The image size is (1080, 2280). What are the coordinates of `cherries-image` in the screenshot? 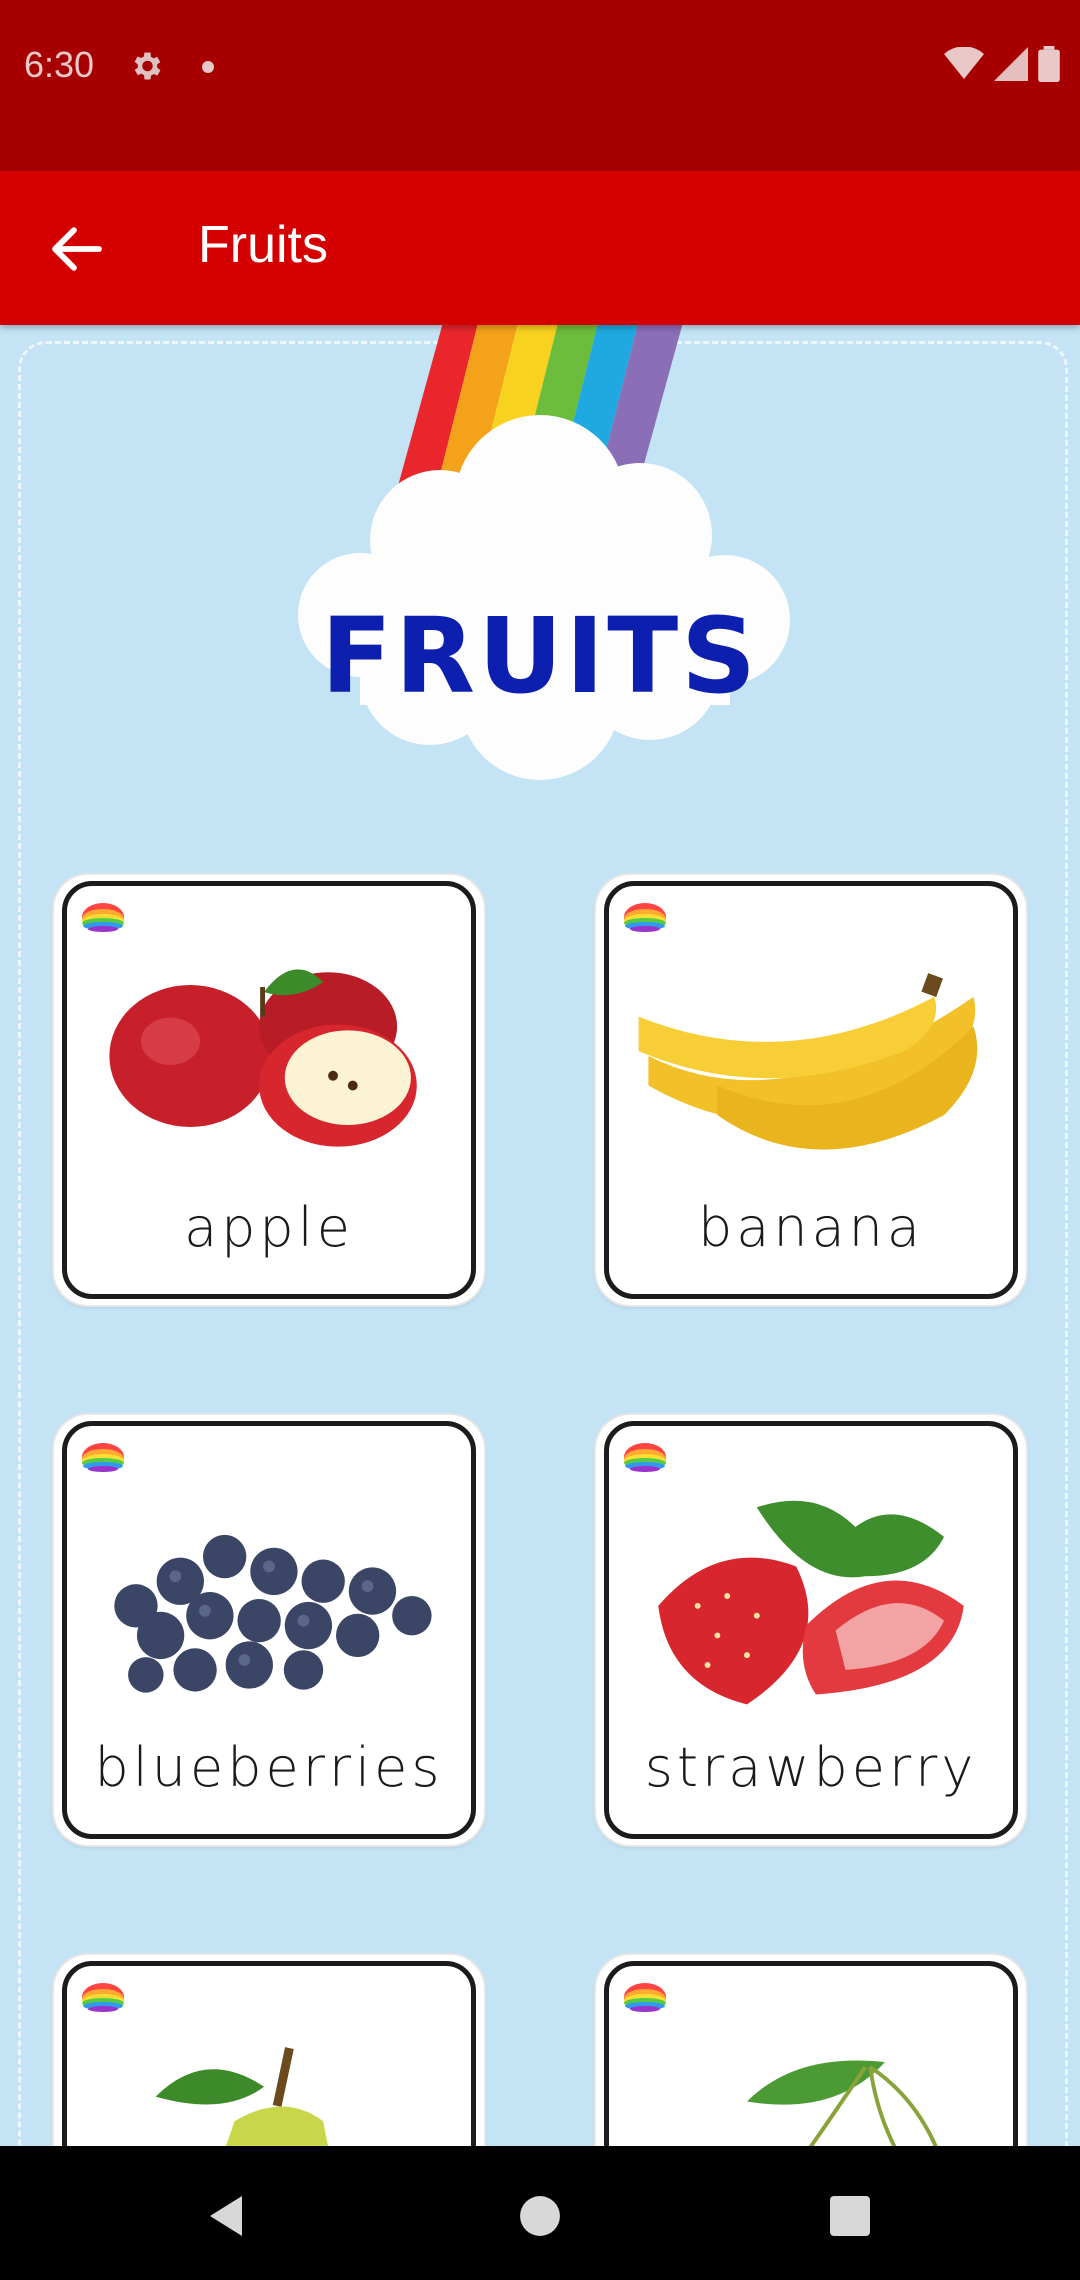 It's located at (842, 2103).